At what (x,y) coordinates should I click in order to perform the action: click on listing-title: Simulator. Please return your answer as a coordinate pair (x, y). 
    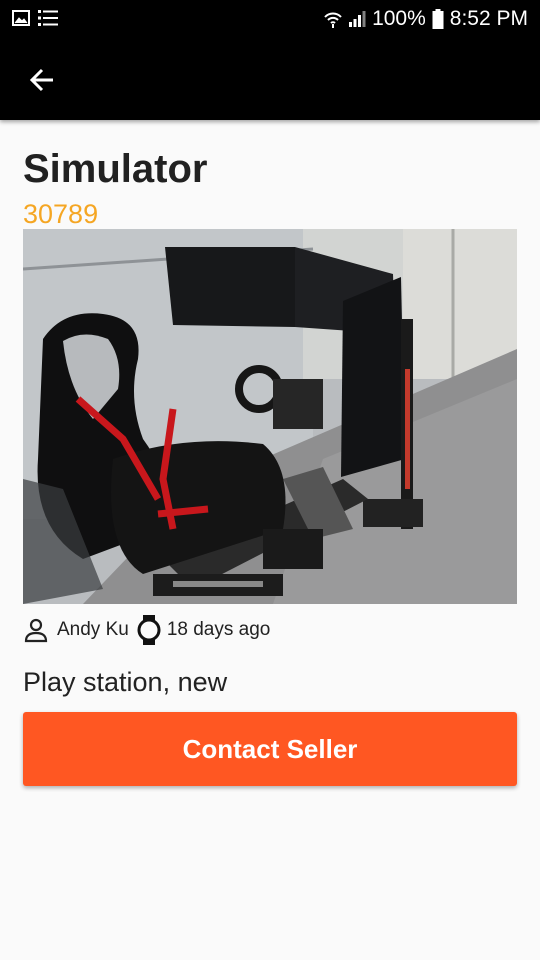
    Looking at the image, I should click on (115, 169).